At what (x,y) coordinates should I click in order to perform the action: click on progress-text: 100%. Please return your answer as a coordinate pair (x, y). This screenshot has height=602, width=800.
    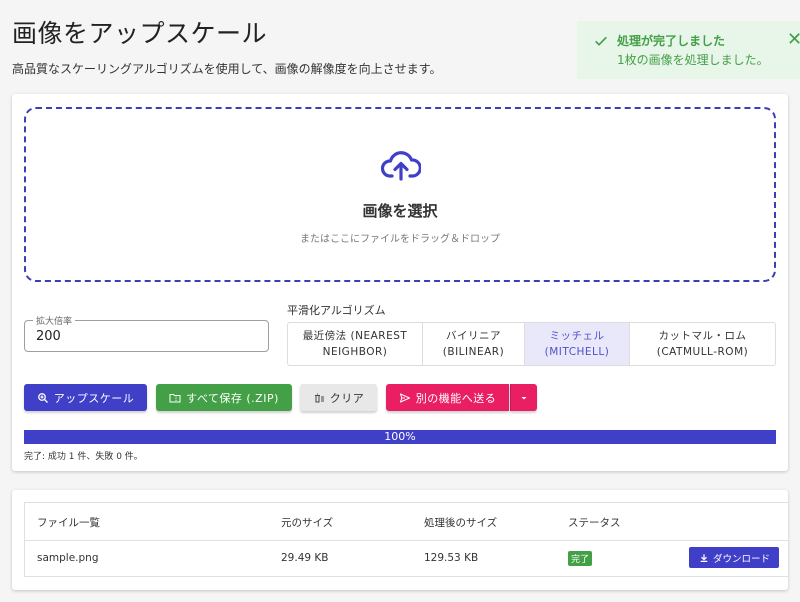
    Looking at the image, I should click on (400, 436).